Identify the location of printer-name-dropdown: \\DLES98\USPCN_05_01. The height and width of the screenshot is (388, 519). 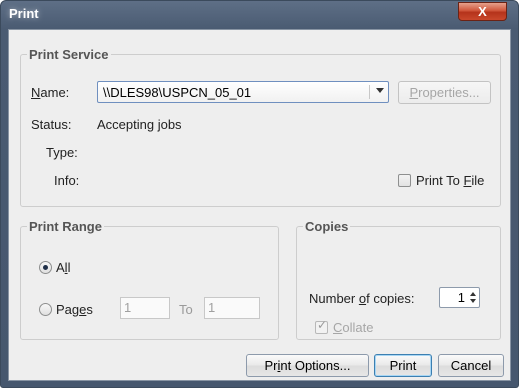
(243, 92).